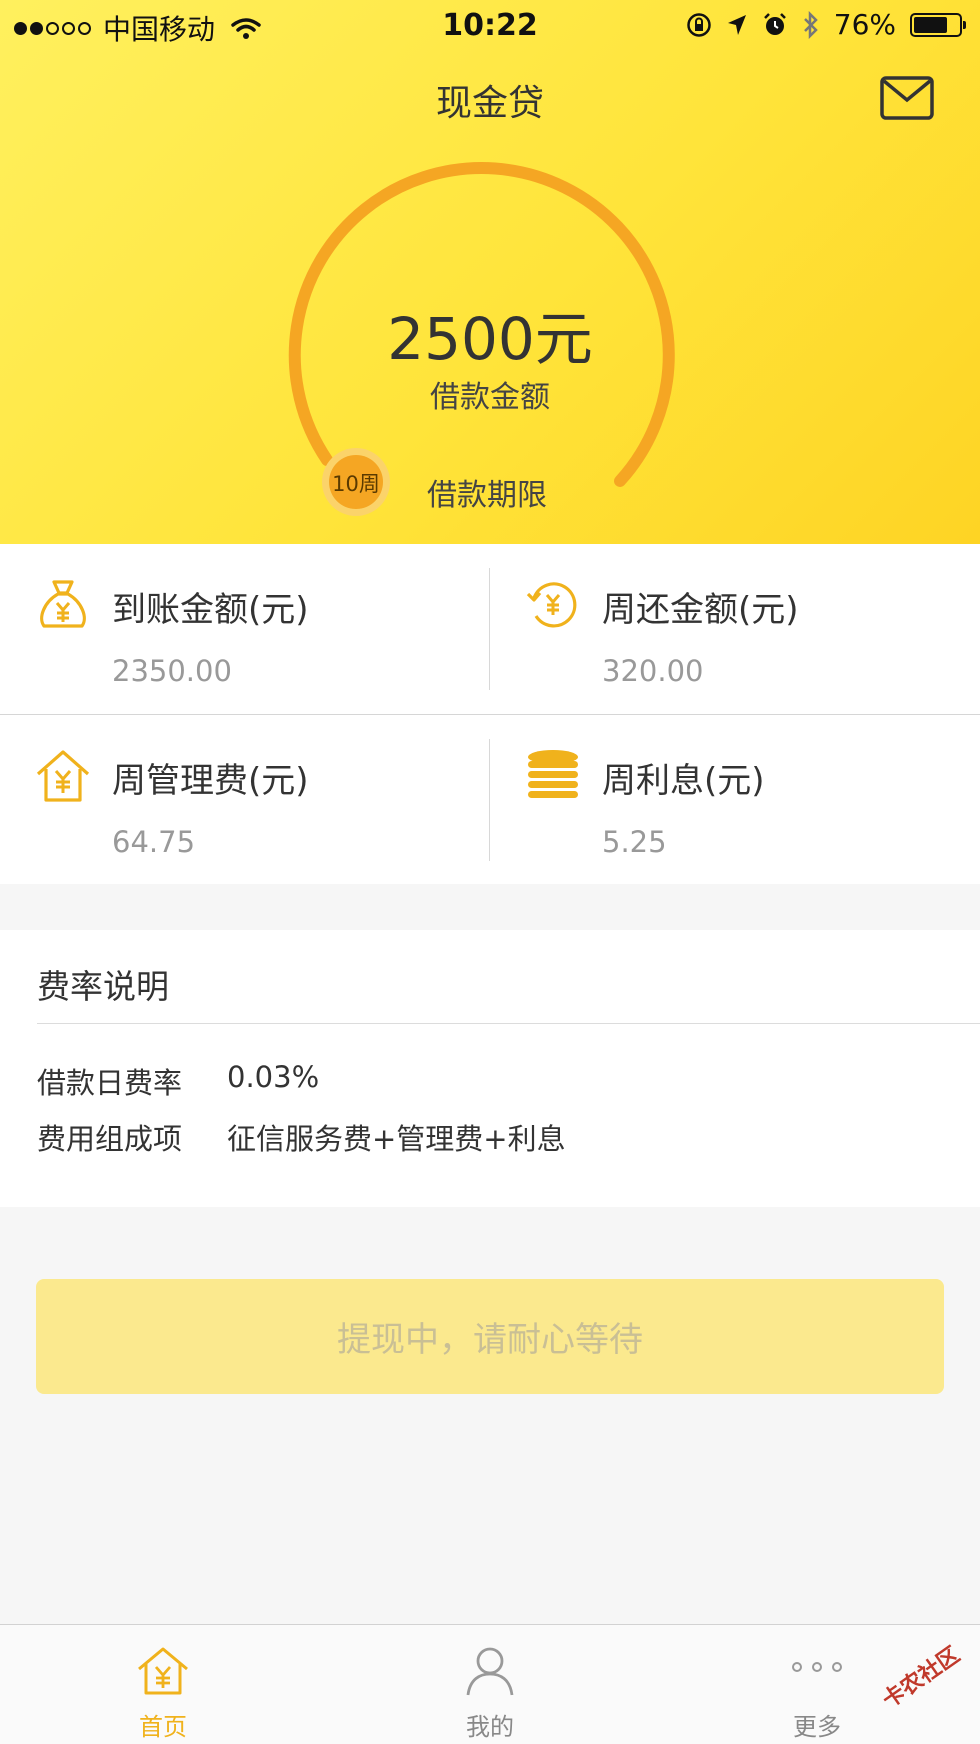  Describe the element at coordinates (551, 605) in the screenshot. I see `repay-cycle-icon` at that location.